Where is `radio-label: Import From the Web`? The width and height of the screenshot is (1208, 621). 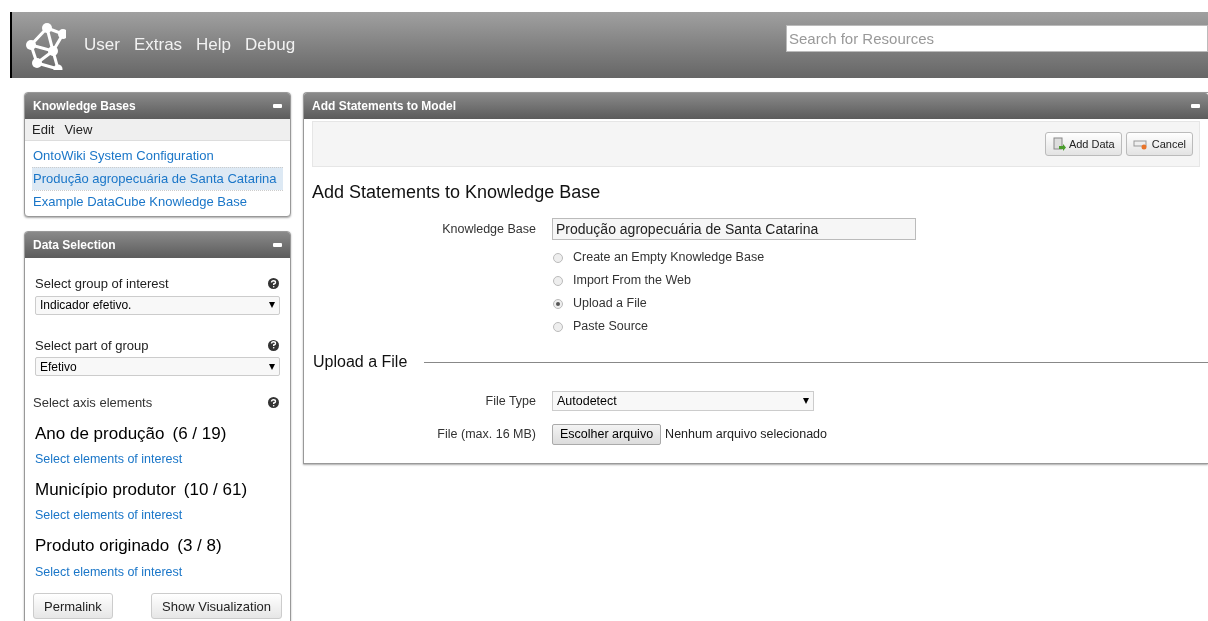 radio-label: Import From the Web is located at coordinates (632, 281).